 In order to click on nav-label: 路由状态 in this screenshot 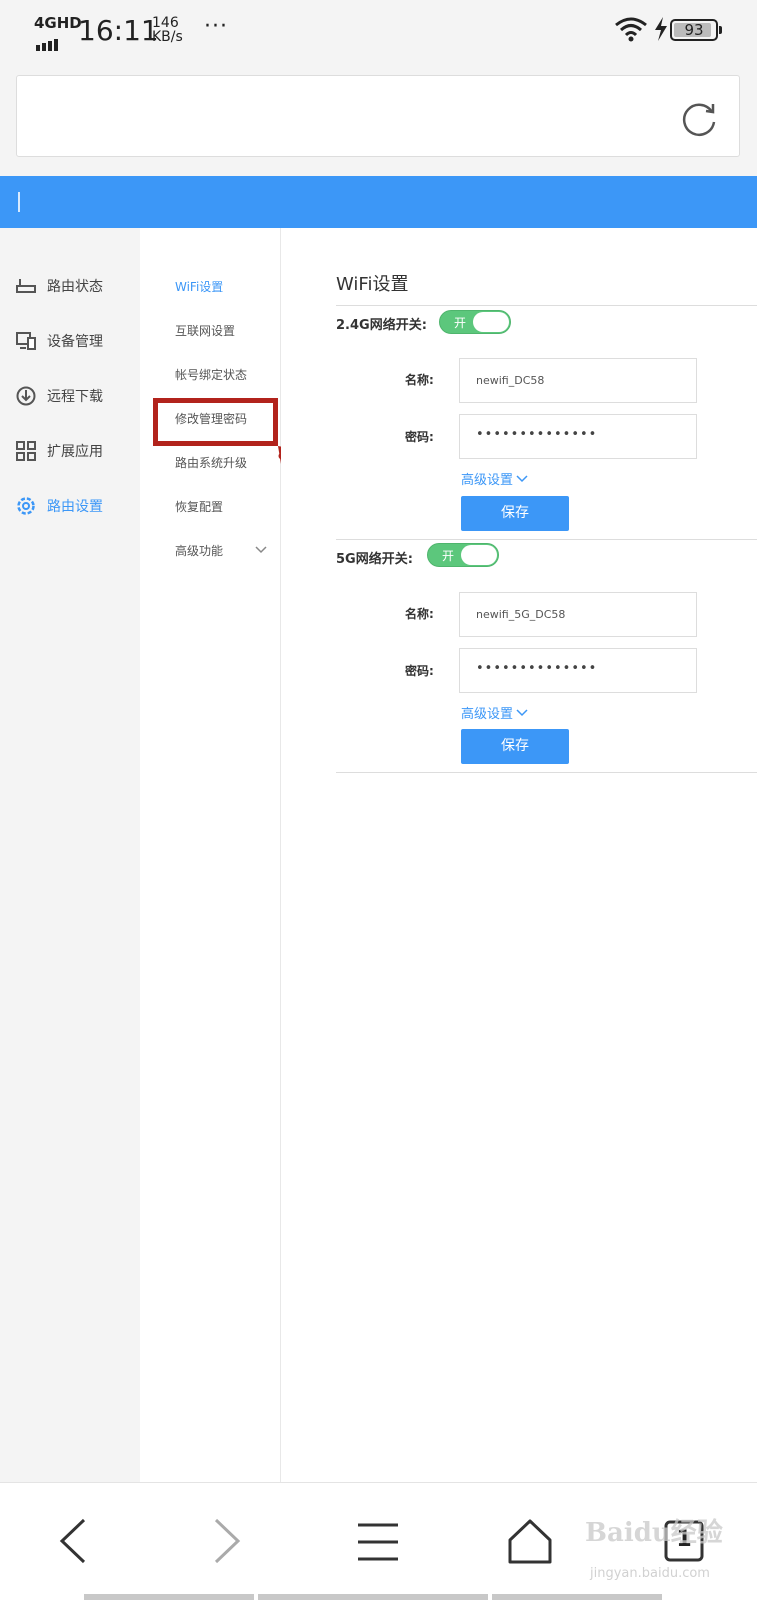, I will do `click(75, 287)`.